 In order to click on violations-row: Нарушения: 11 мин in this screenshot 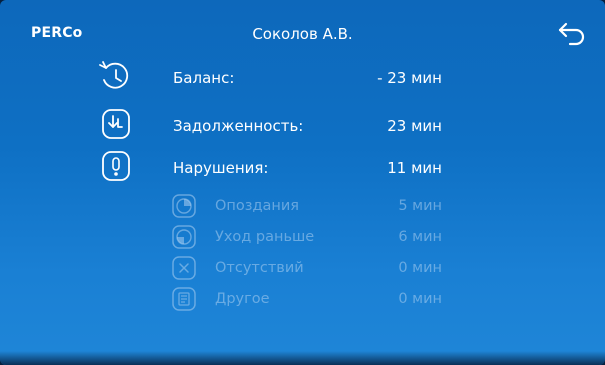, I will do `click(302, 167)`.